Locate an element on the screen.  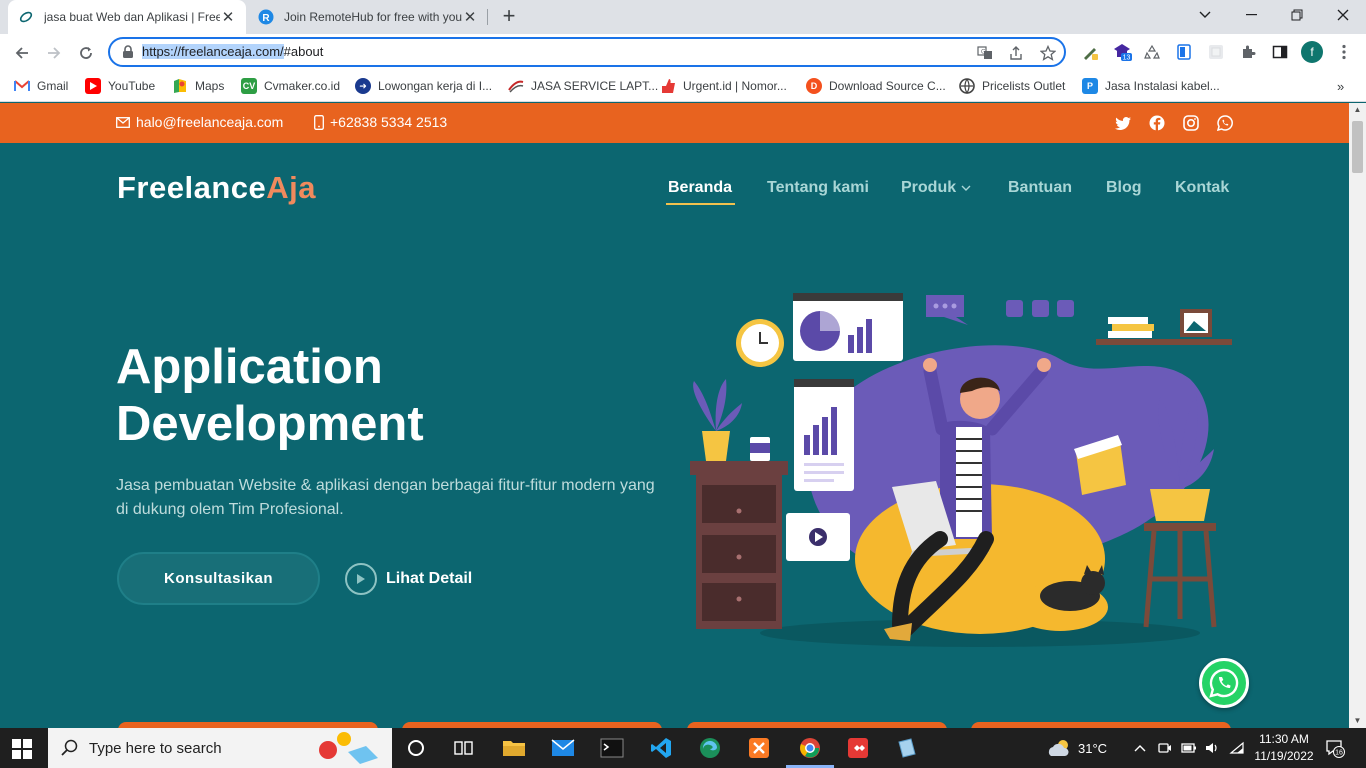
konsultasikan-button: Konsultasikan is located at coordinates (218, 578).